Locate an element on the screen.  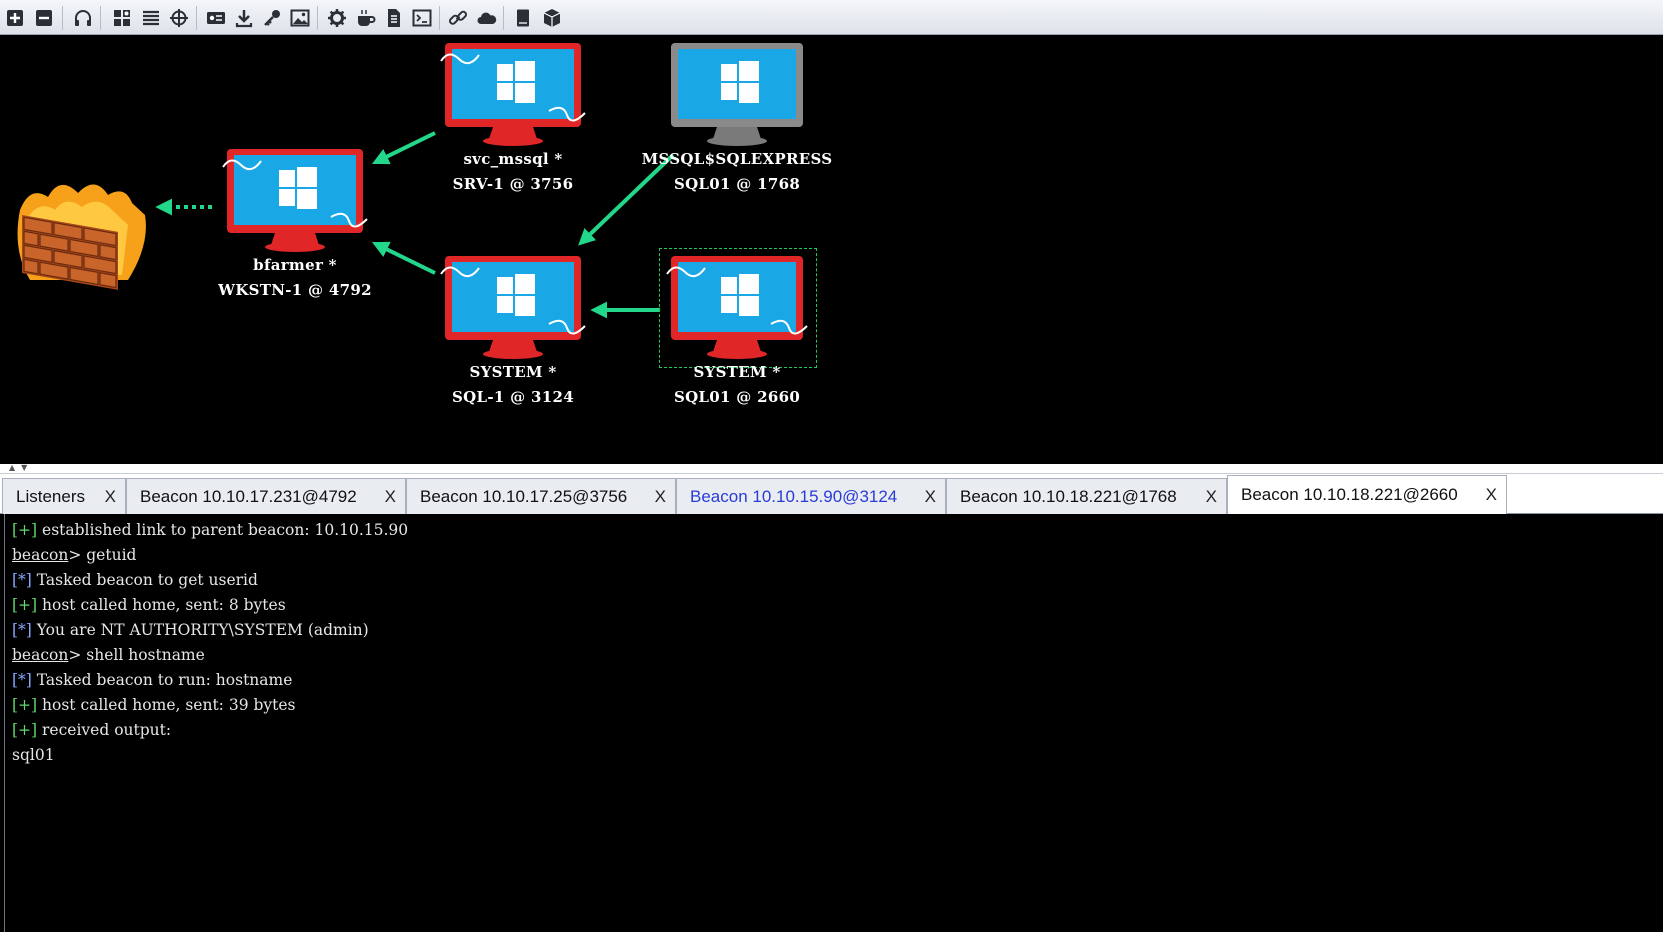
console-line: [+] host called home, sent: 39 bytes is located at coordinates (837, 705).